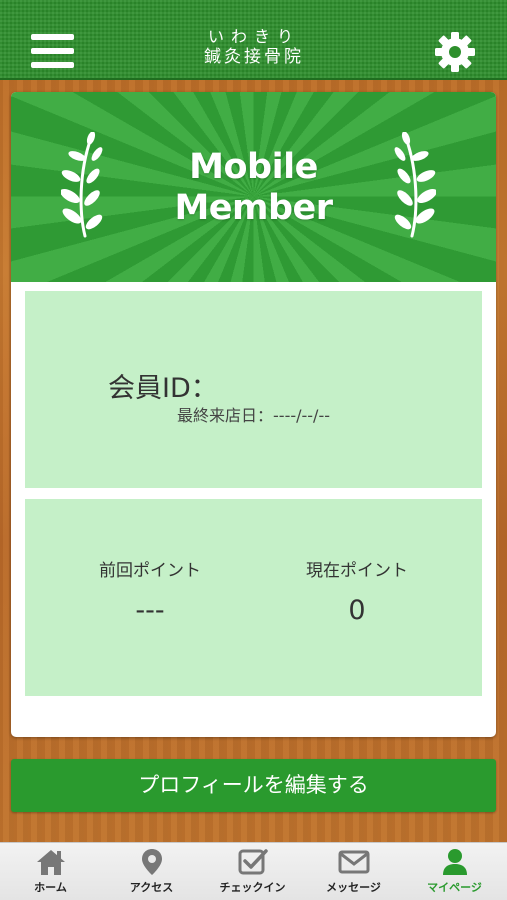 The image size is (507, 900). Describe the element at coordinates (357, 571) in the screenshot. I see `current-points-label: 現在ポイント` at that location.